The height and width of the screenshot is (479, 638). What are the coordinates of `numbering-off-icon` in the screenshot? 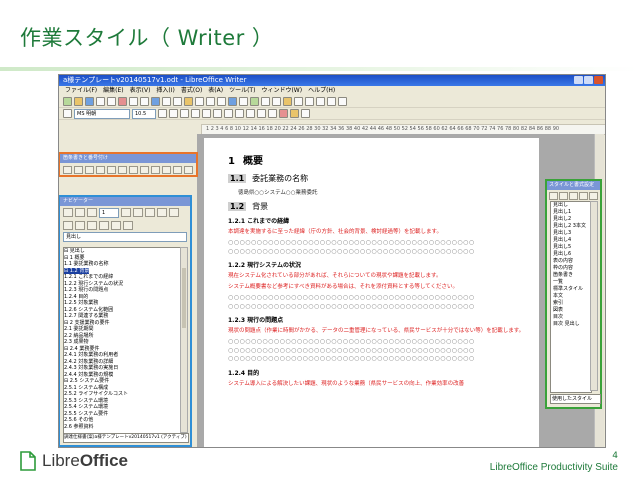 It's located at (177, 170).